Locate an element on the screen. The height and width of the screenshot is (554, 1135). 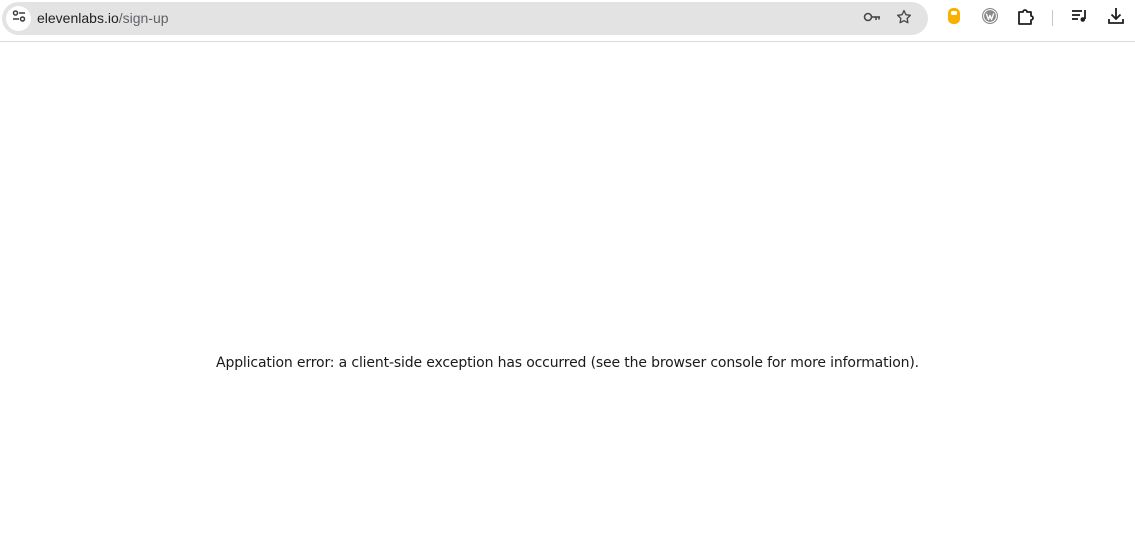
media-controls-button is located at coordinates (1079, 18).